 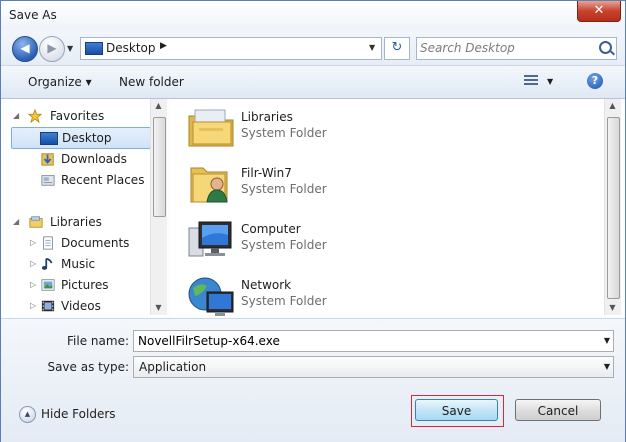 What do you see at coordinates (313, 82) in the screenshot?
I see `command-bar: Organize ▾ New folder ▼ ?` at bounding box center [313, 82].